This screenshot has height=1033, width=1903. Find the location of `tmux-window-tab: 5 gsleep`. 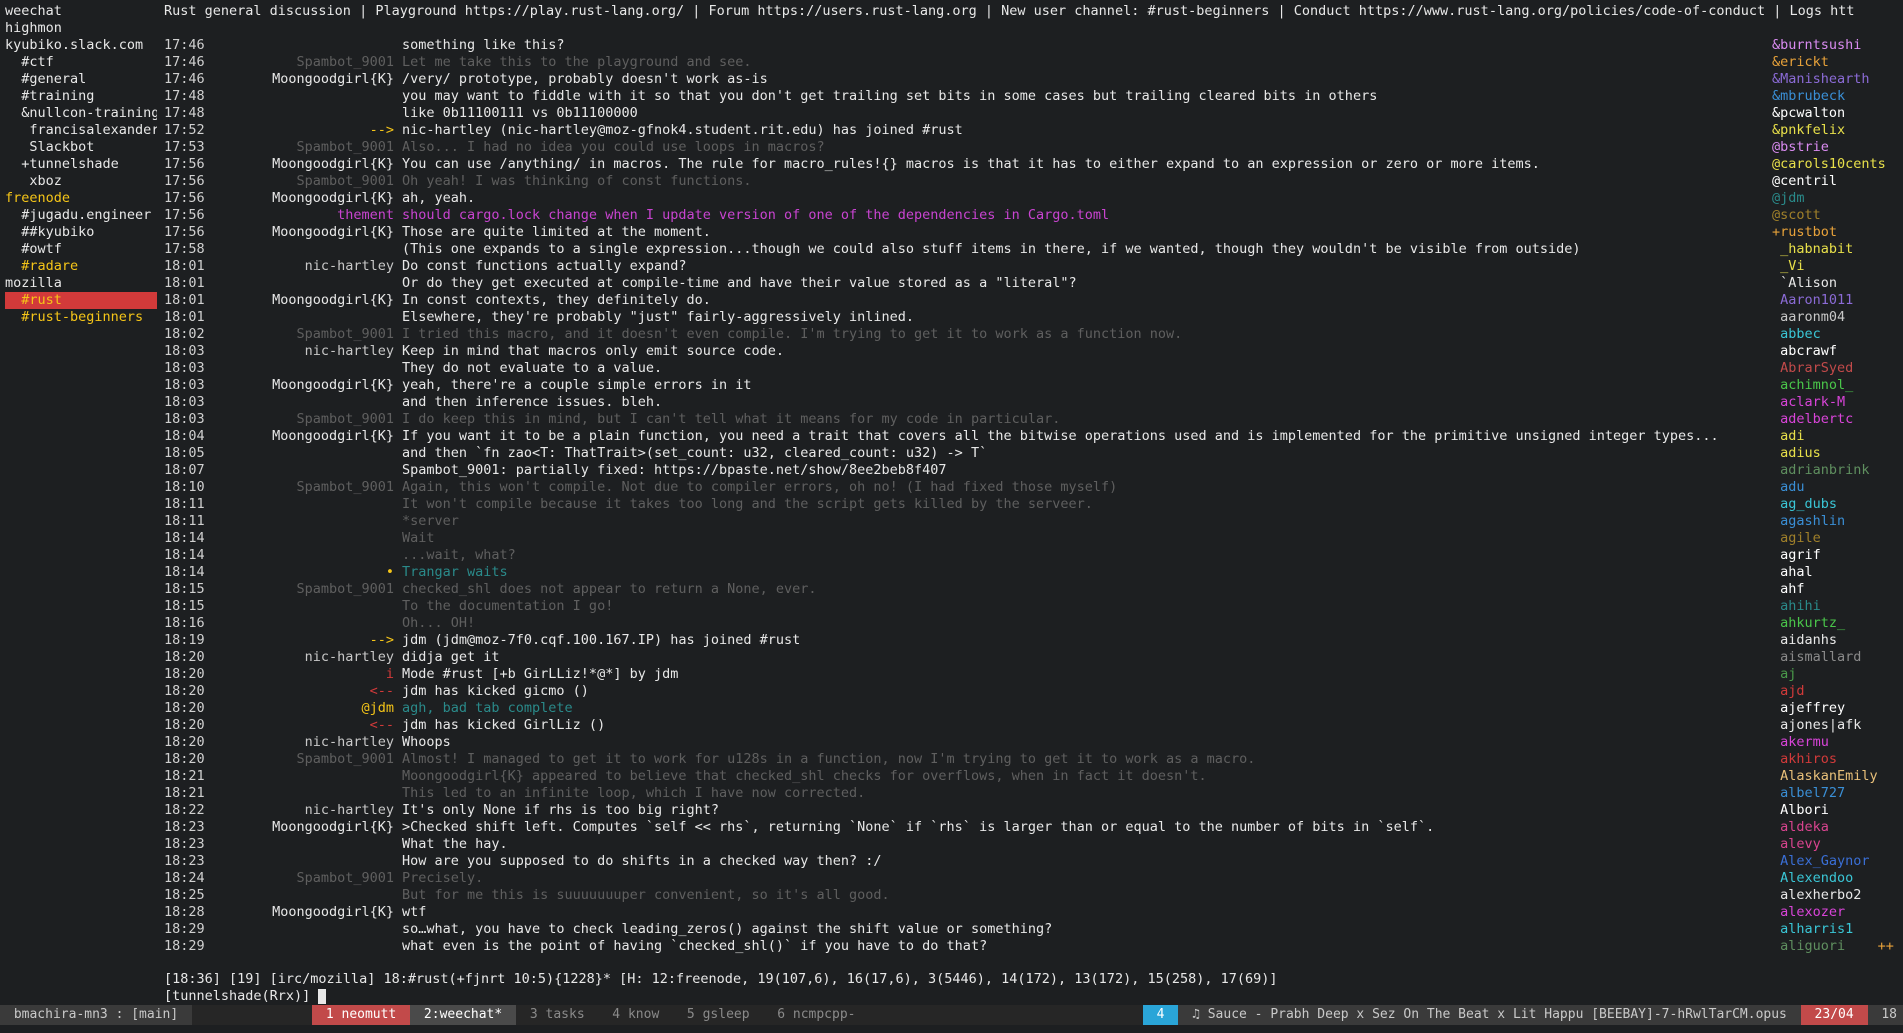

tmux-window-tab: 5 gsleep is located at coordinates (718, 1015).